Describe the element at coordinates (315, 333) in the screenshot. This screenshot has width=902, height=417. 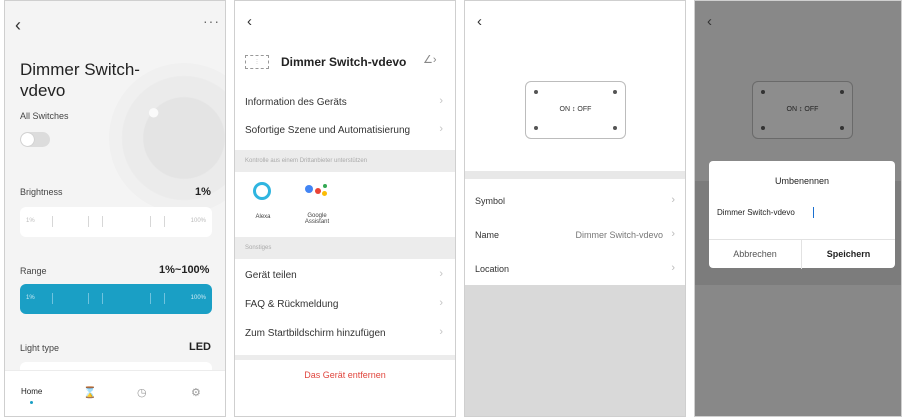
I see `row-label: Zum Startbildschirm hinzufügen` at that location.